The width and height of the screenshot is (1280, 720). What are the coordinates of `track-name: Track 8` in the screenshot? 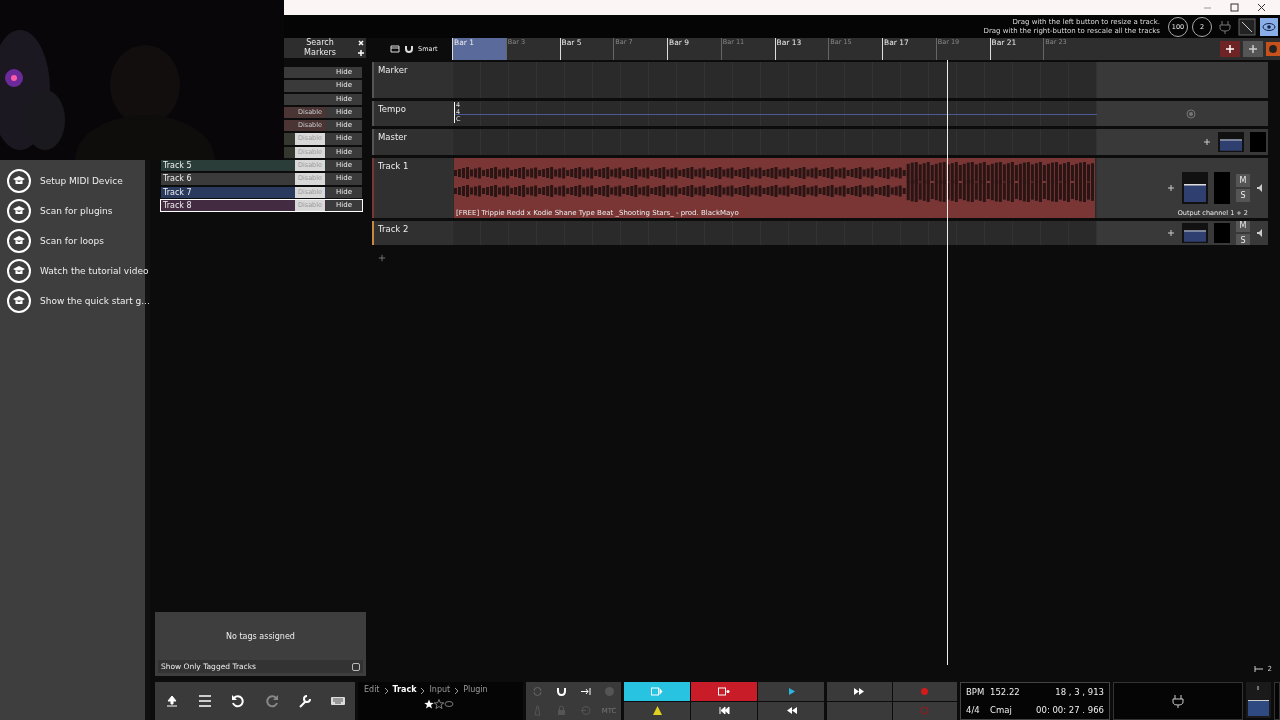 It's located at (177, 205).